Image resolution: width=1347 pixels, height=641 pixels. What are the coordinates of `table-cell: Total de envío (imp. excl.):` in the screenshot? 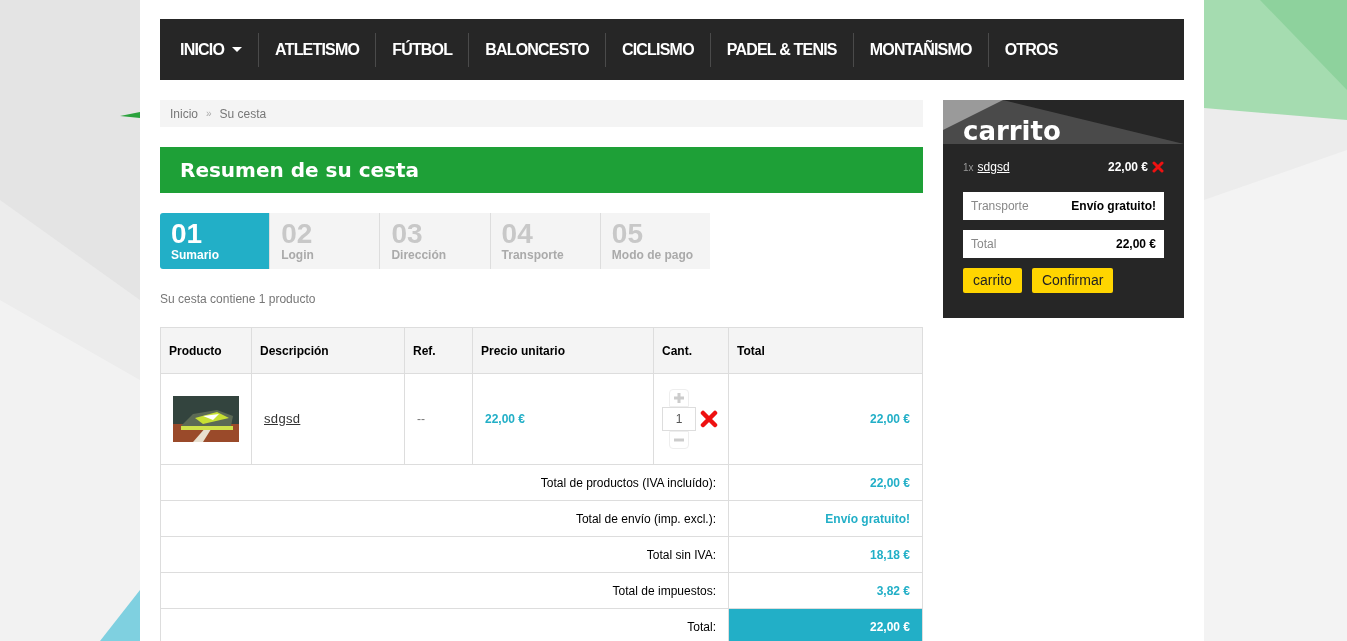 It's located at (444, 518).